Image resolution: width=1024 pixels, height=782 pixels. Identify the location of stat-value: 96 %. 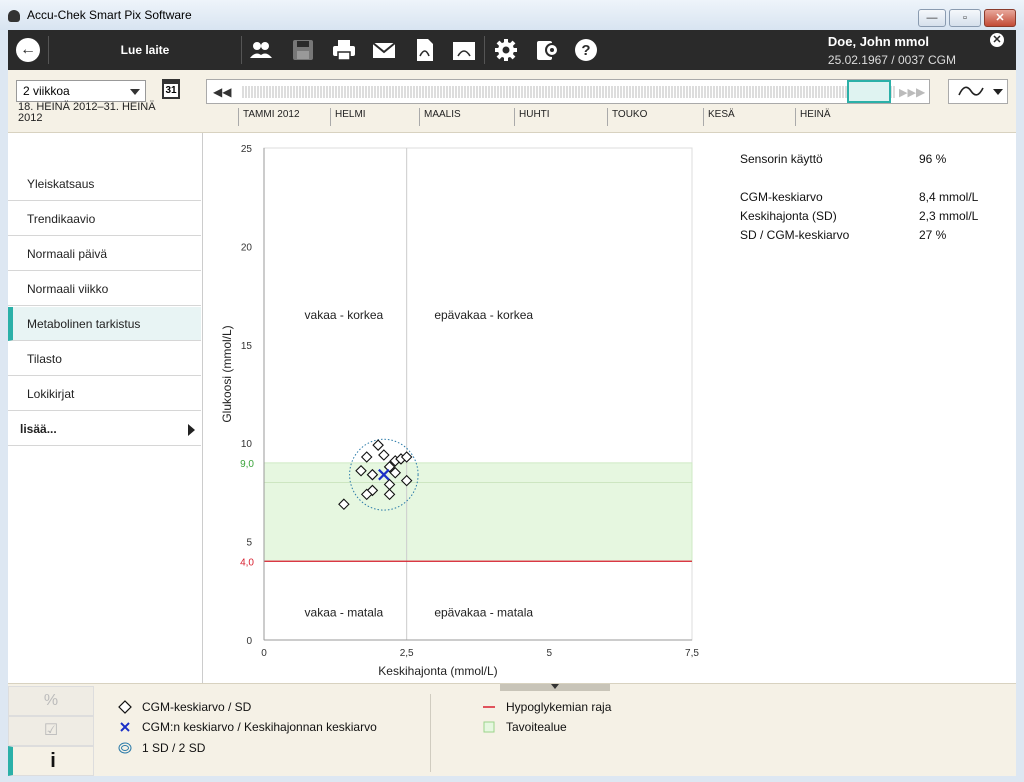
(933, 159).